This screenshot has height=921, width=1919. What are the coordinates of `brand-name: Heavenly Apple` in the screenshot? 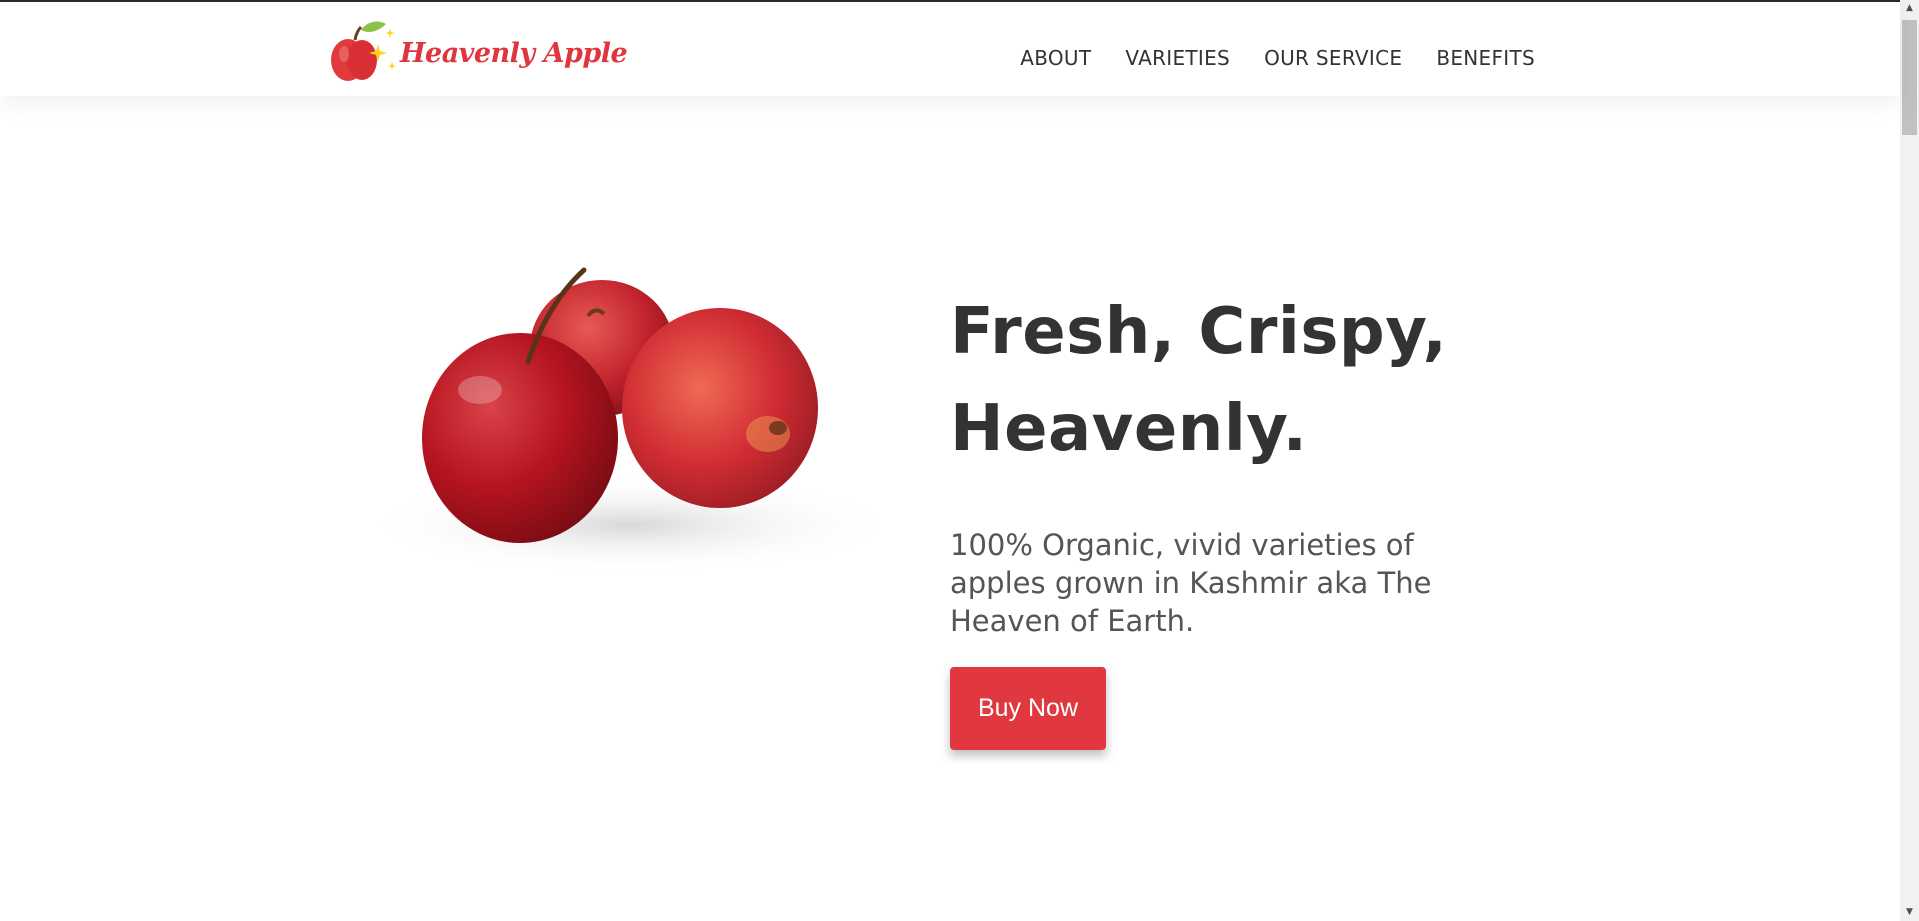 It's located at (514, 53).